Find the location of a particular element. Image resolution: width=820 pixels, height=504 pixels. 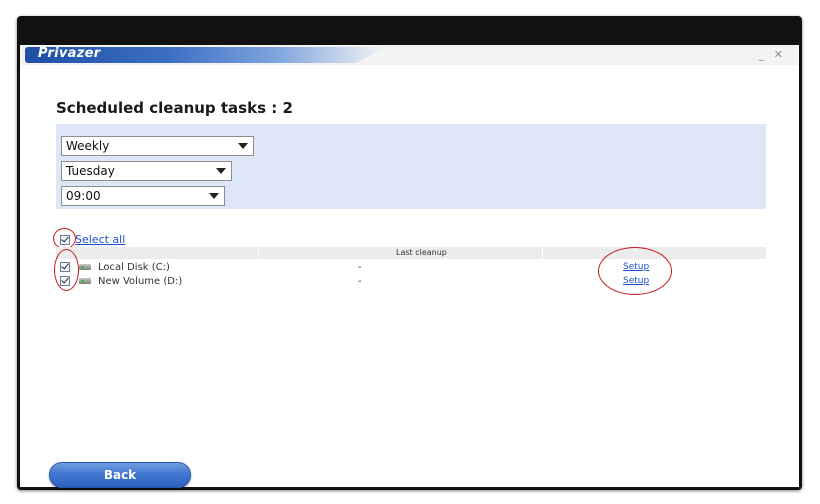

time-select-value: 09:00 is located at coordinates (83, 196).